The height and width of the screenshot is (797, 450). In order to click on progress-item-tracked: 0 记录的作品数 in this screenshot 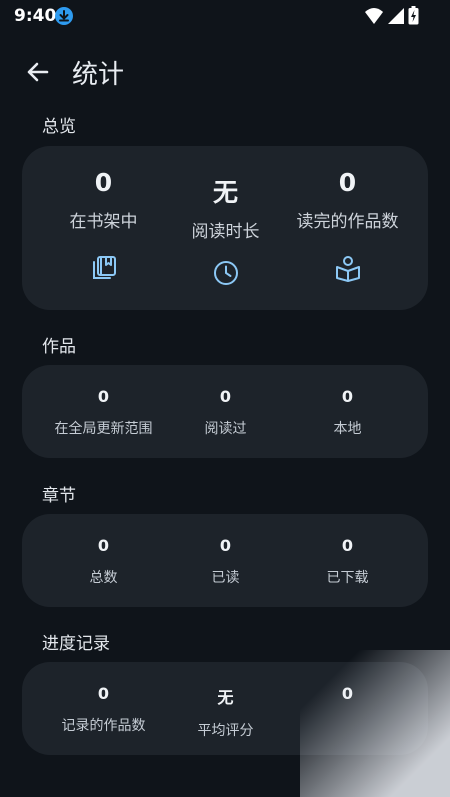, I will do `click(103, 698)`.